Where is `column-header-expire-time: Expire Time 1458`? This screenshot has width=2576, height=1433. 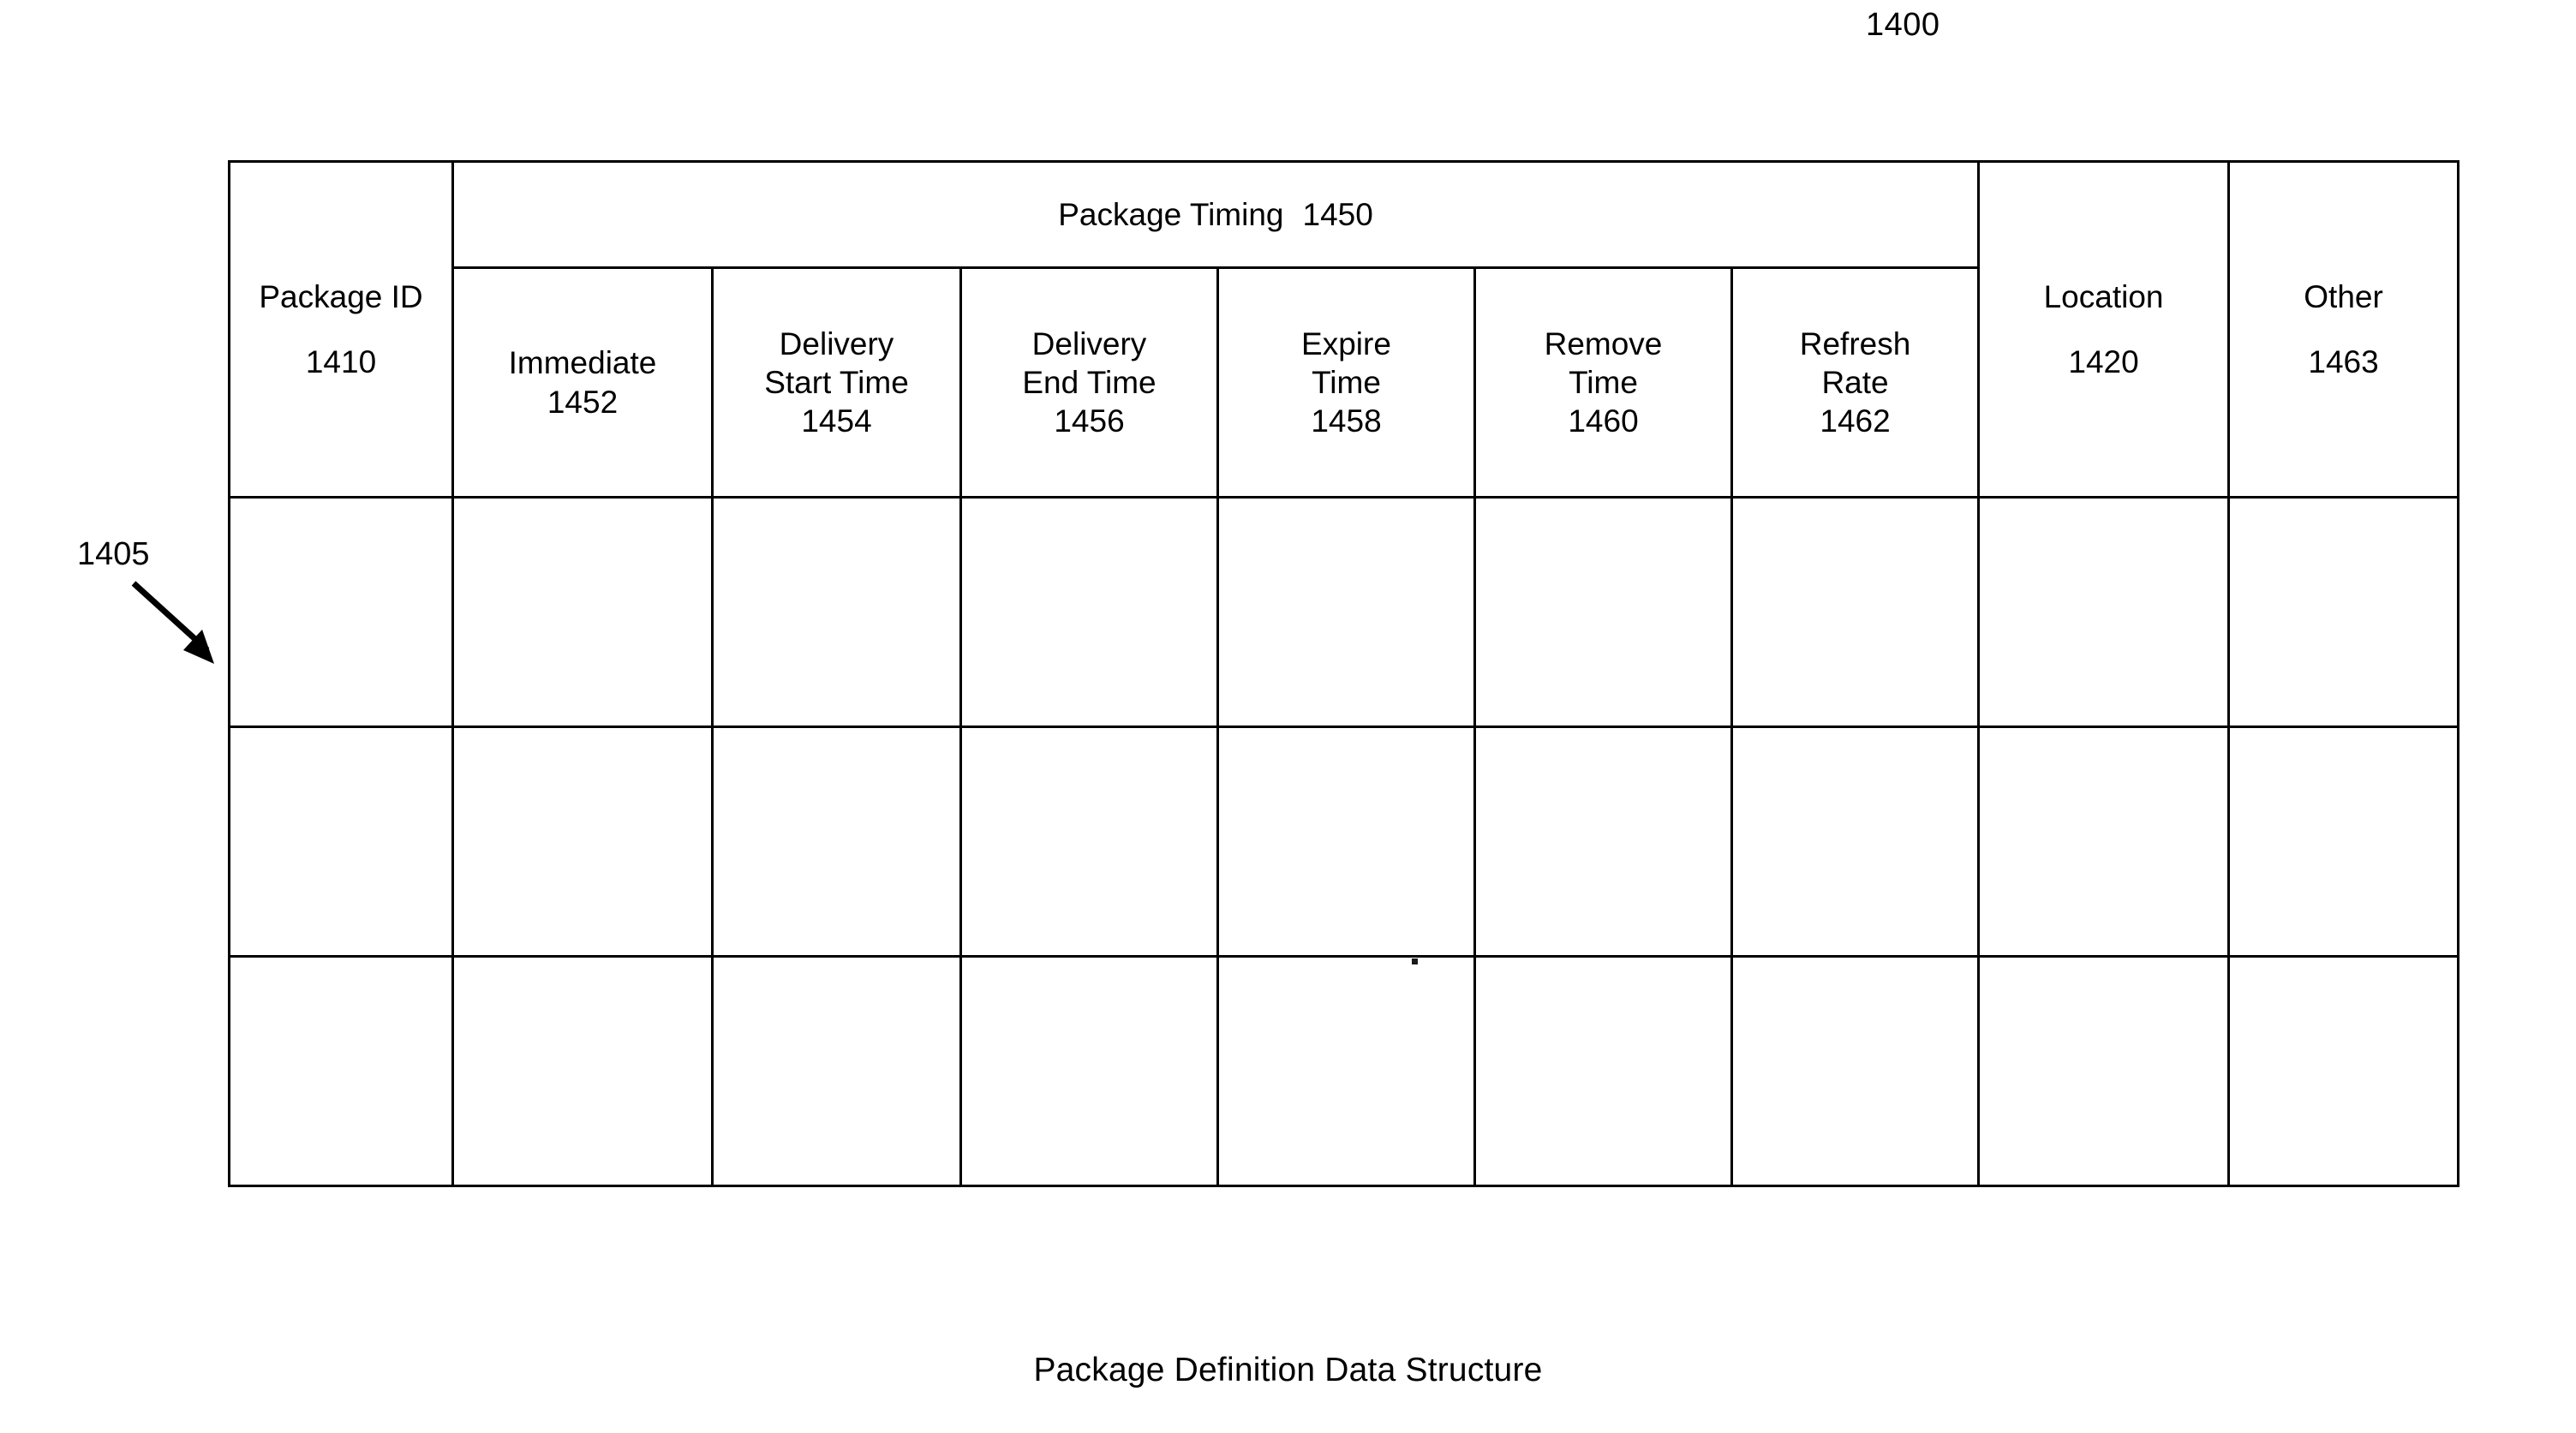
column-header-expire-time: Expire Time 1458 is located at coordinates (1346, 383).